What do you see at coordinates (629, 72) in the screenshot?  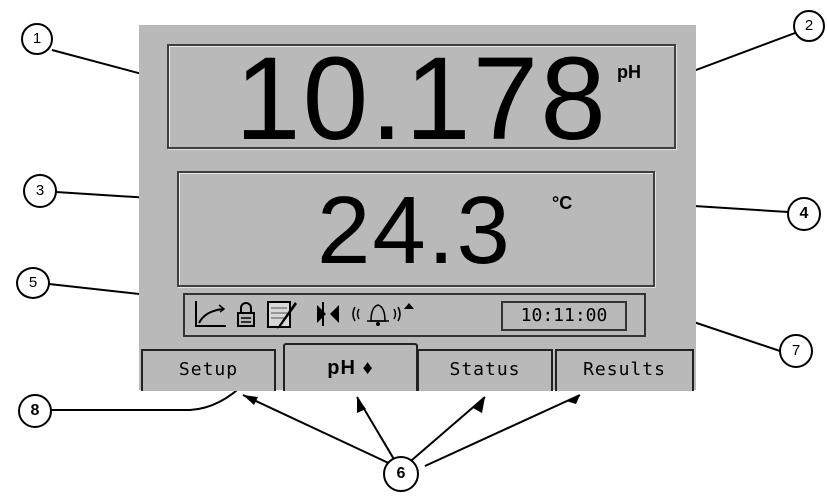 I see `ph-unit: pH` at bounding box center [629, 72].